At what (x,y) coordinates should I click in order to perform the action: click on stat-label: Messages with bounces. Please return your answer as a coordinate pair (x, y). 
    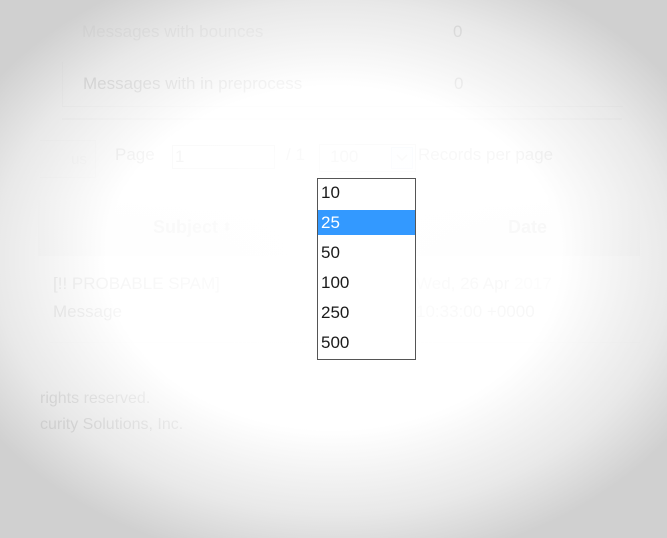
    Looking at the image, I should click on (173, 31).